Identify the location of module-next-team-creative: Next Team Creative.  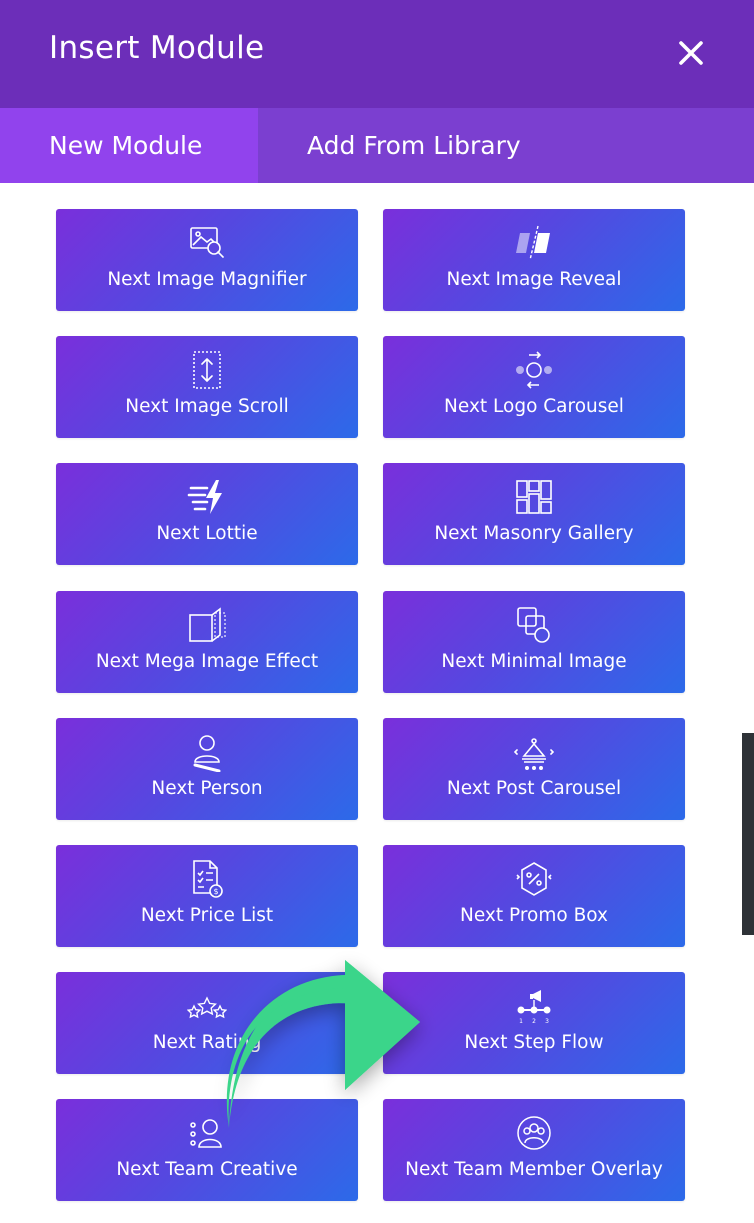
(207, 1150).